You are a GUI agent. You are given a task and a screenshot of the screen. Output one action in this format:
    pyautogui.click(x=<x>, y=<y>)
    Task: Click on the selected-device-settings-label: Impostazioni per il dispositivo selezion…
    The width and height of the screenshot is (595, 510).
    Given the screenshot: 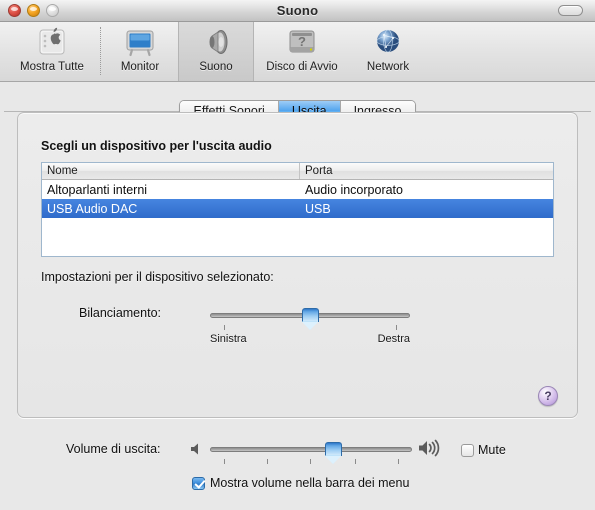 What is the action you would take?
    pyautogui.click(x=157, y=277)
    